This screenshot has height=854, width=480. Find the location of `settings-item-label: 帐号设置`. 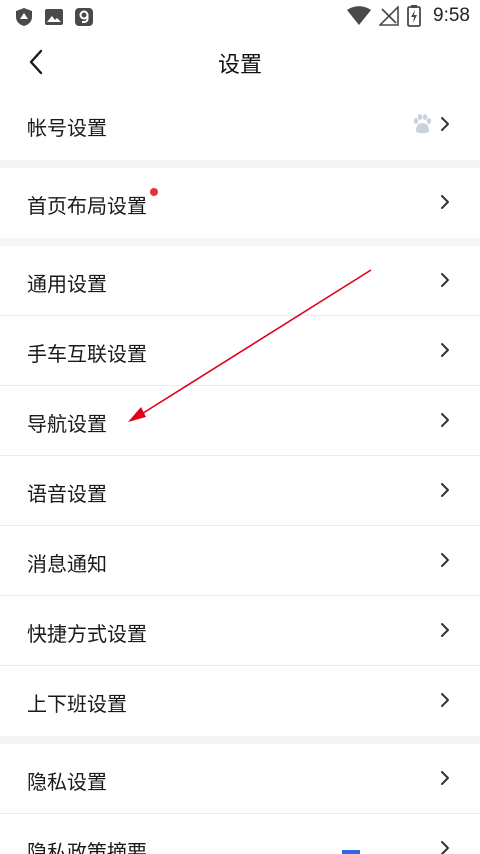

settings-item-label: 帐号设置 is located at coordinates (67, 128).